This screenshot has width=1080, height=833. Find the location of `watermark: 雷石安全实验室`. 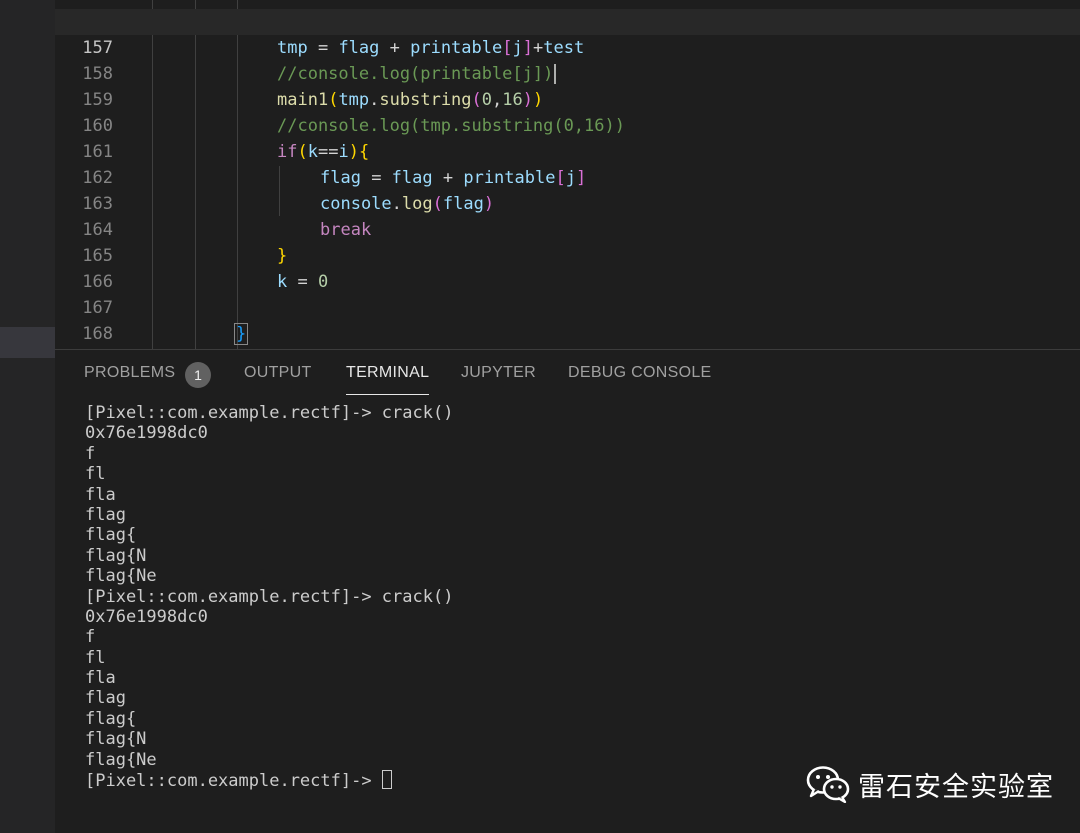

watermark: 雷石安全实验室 is located at coordinates (930, 784).